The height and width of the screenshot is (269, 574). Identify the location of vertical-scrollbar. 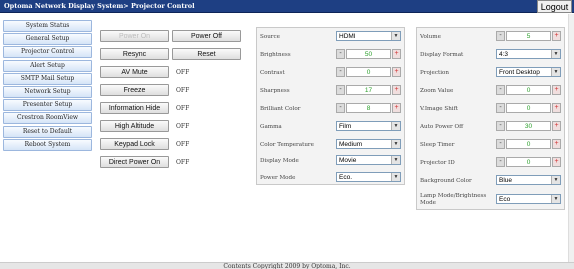
(571, 138).